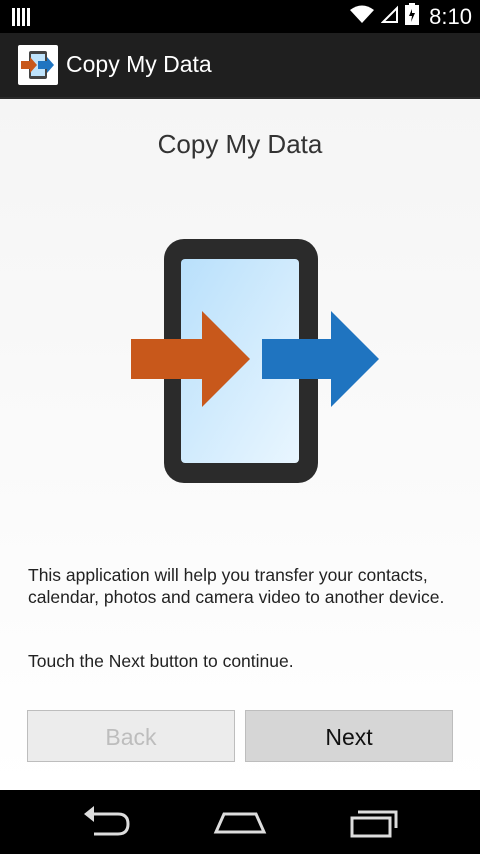 The width and height of the screenshot is (480, 854). I want to click on wifi-icon, so click(362, 16).